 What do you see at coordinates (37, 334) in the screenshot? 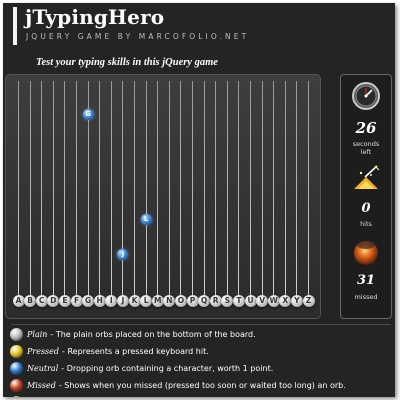
I see `legend-name: Plain` at bounding box center [37, 334].